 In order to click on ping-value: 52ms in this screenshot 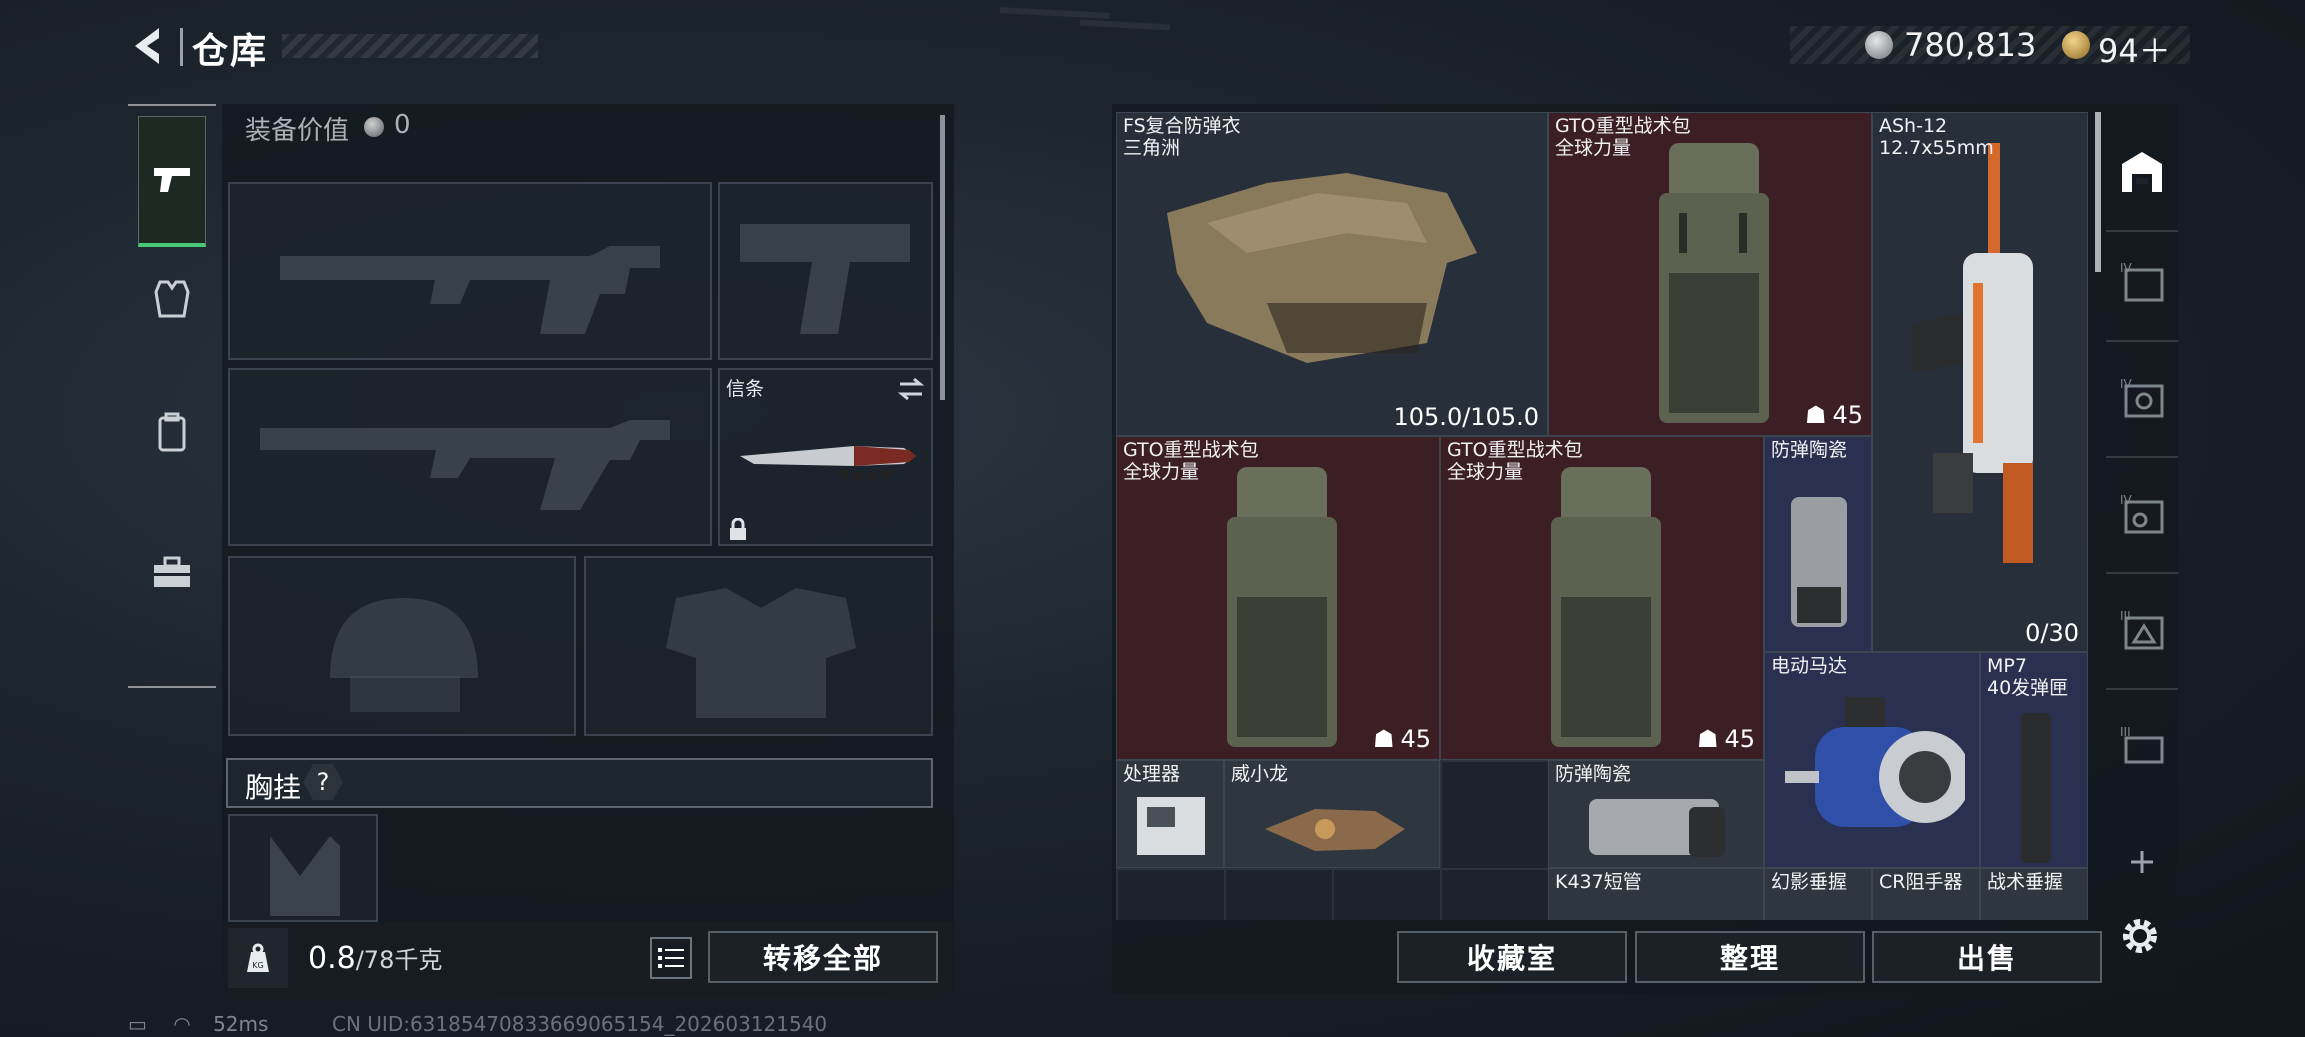, I will do `click(241, 1024)`.